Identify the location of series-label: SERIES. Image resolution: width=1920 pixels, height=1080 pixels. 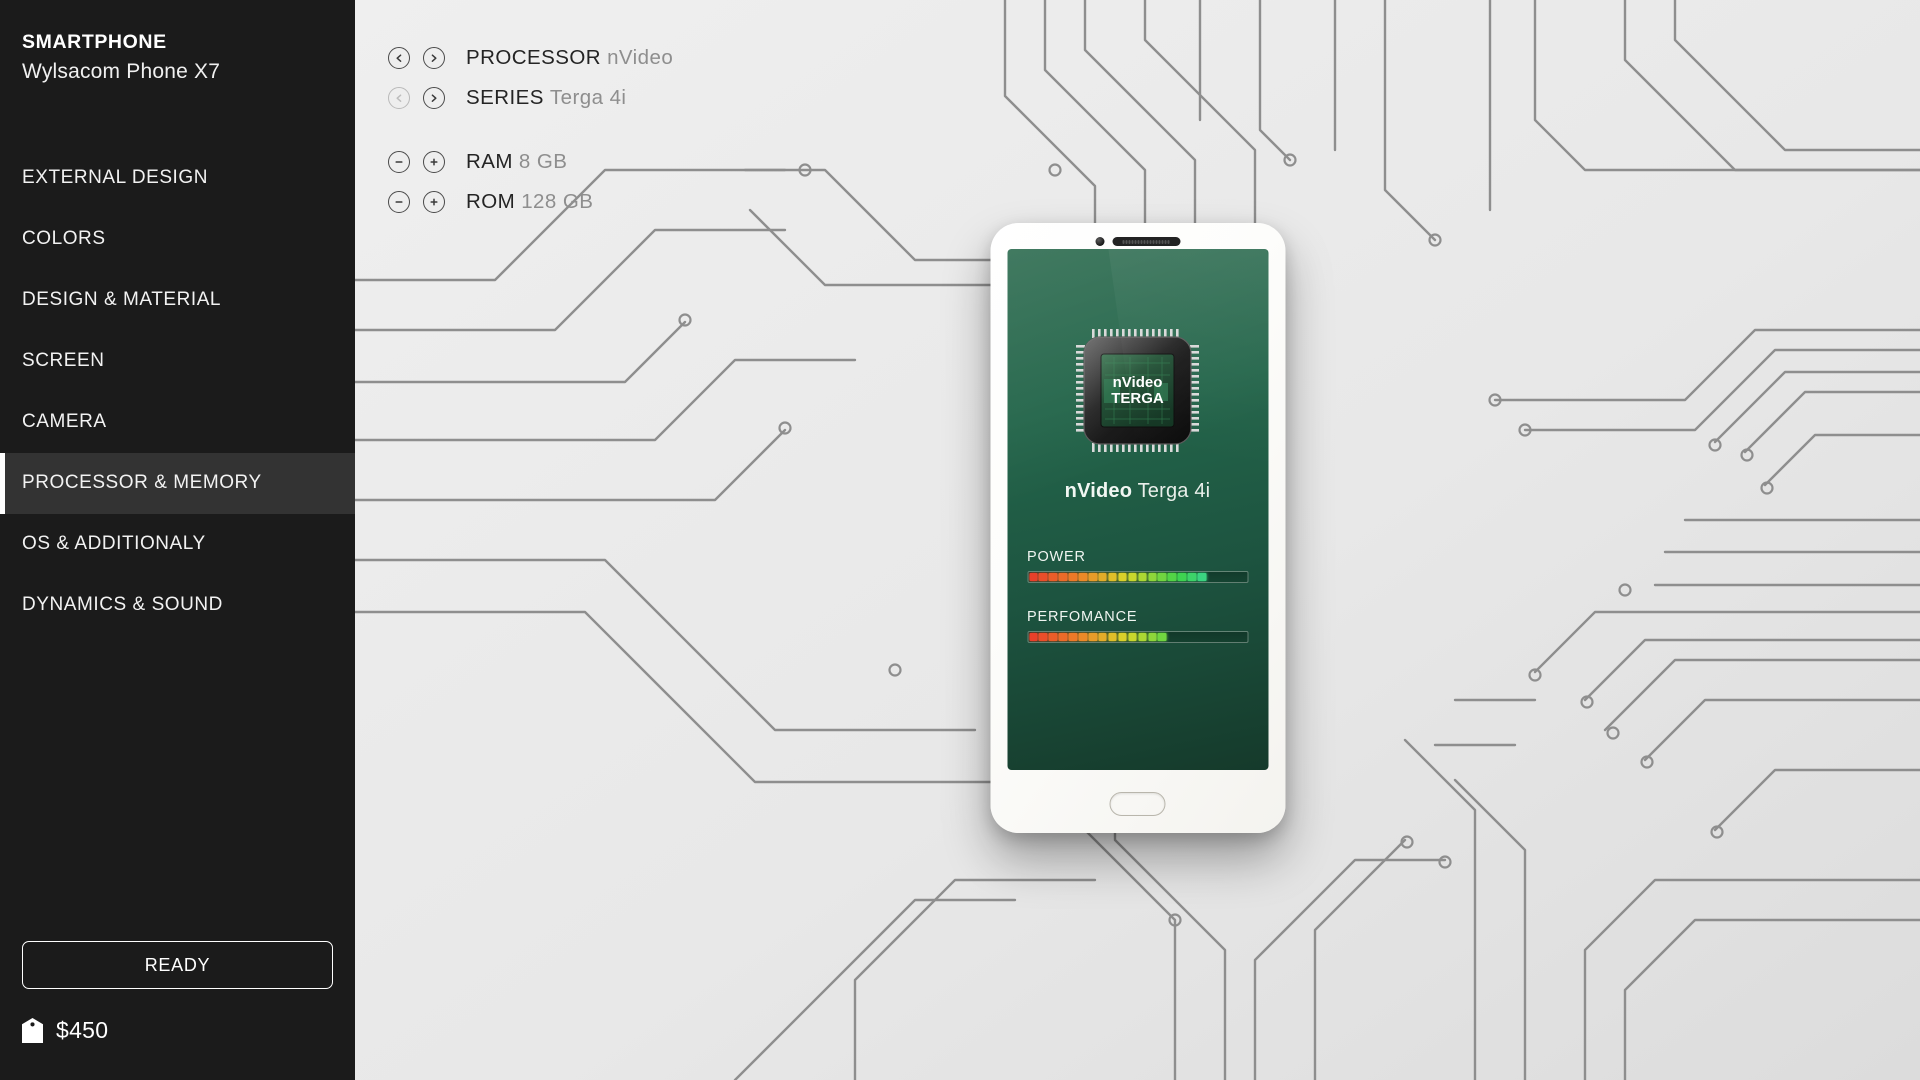
(505, 97).